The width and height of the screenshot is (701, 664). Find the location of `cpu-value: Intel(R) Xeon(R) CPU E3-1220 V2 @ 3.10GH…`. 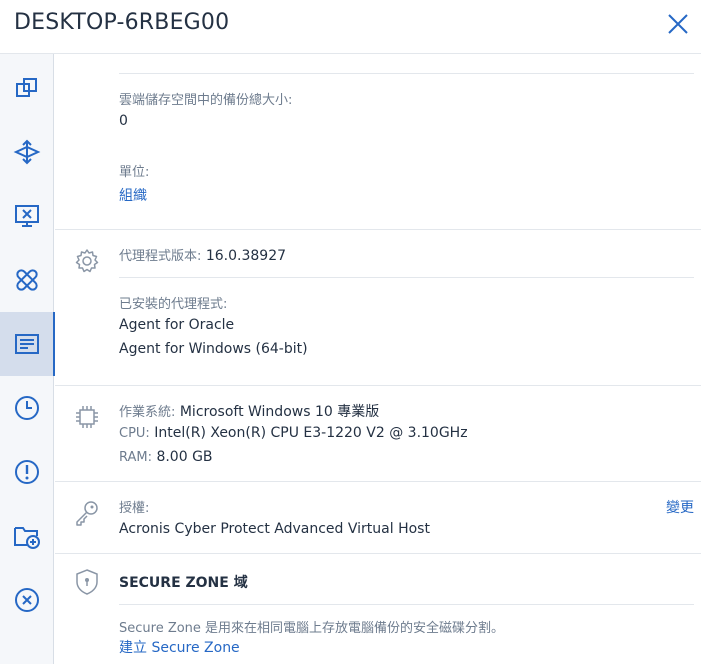

cpu-value: Intel(R) Xeon(R) CPU E3-1220 V2 @ 3.10GH… is located at coordinates (311, 433).